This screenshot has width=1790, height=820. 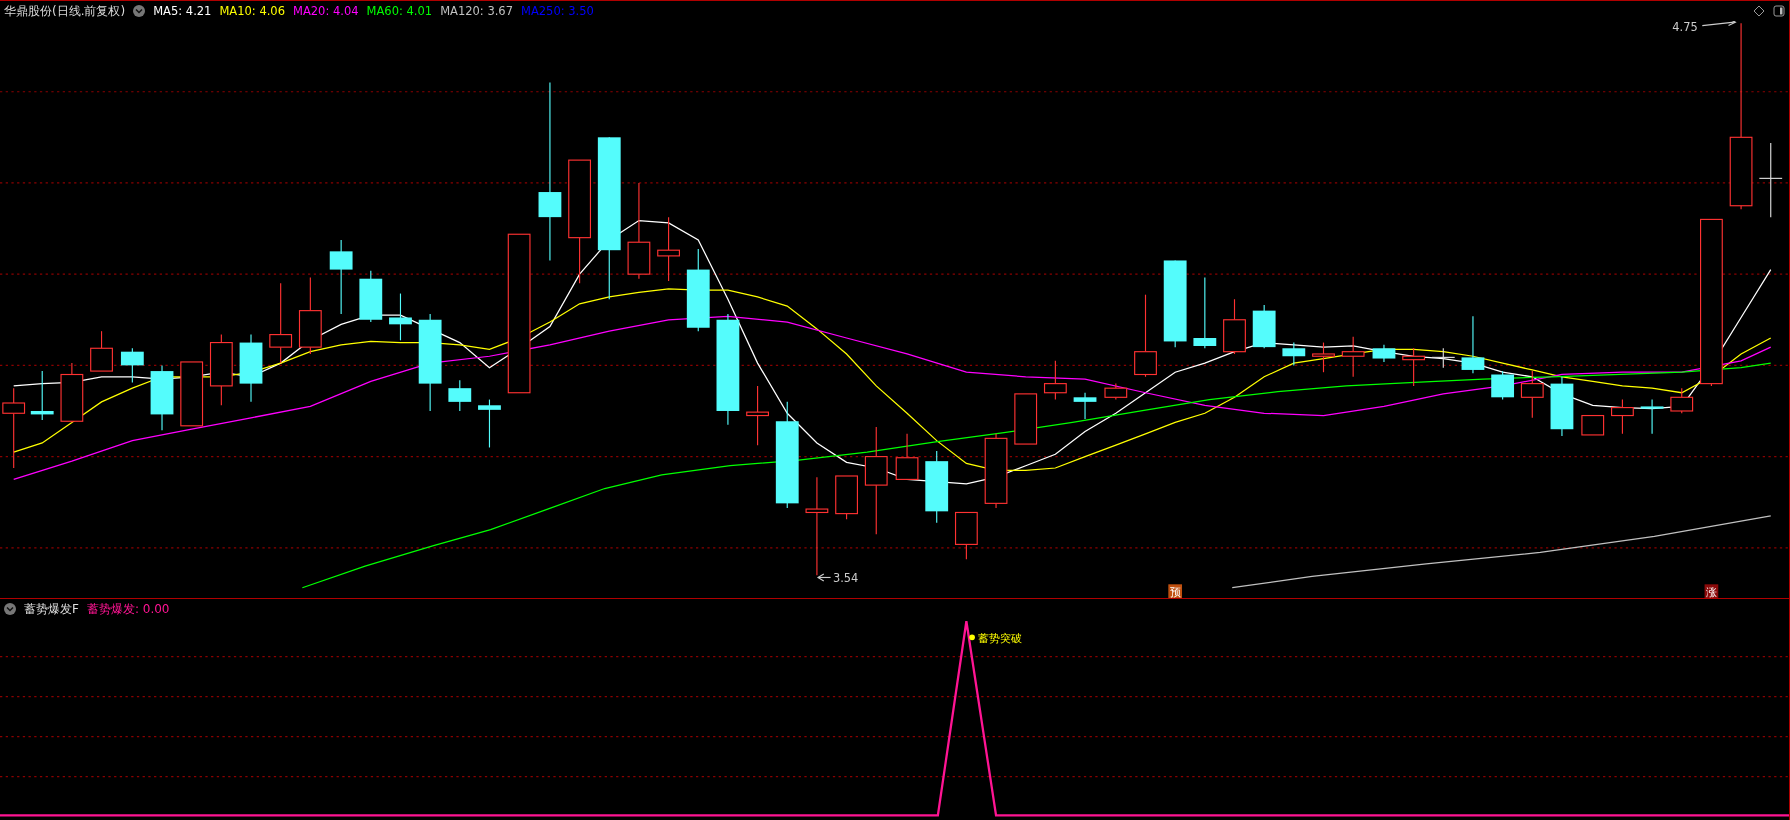 What do you see at coordinates (476, 11) in the screenshot?
I see `ma-legend-item: MA120: 3.67` at bounding box center [476, 11].